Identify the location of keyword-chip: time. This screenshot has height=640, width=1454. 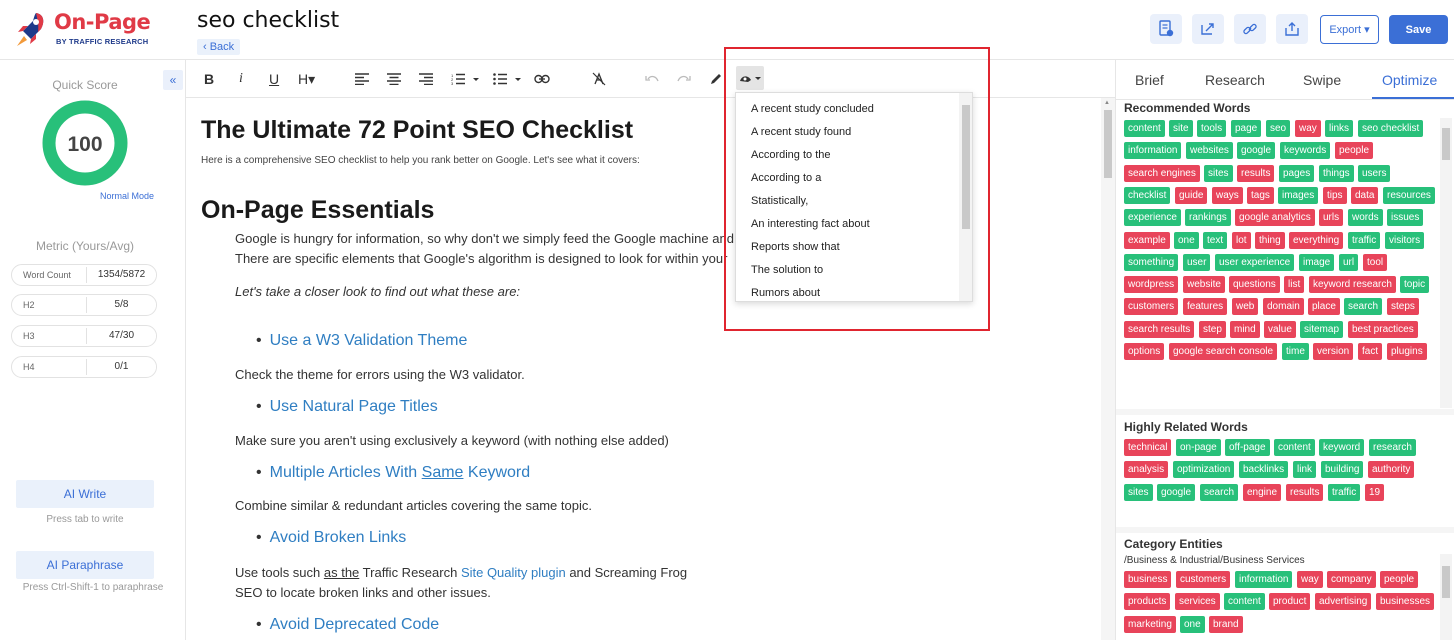
(1295, 351).